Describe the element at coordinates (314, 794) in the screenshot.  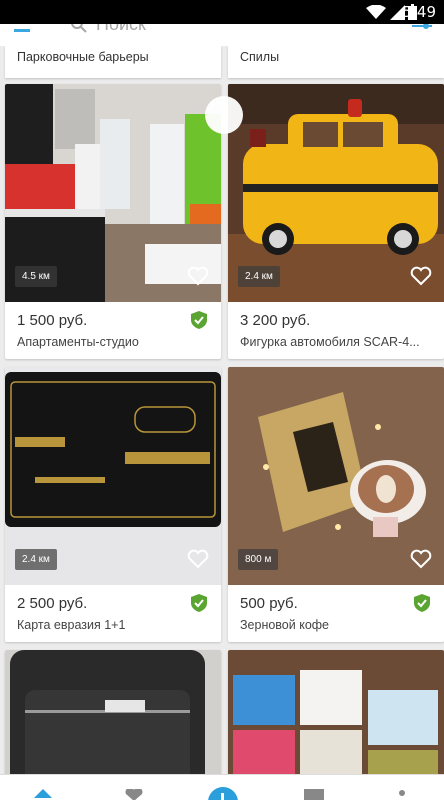
I see `mail-icon` at that location.